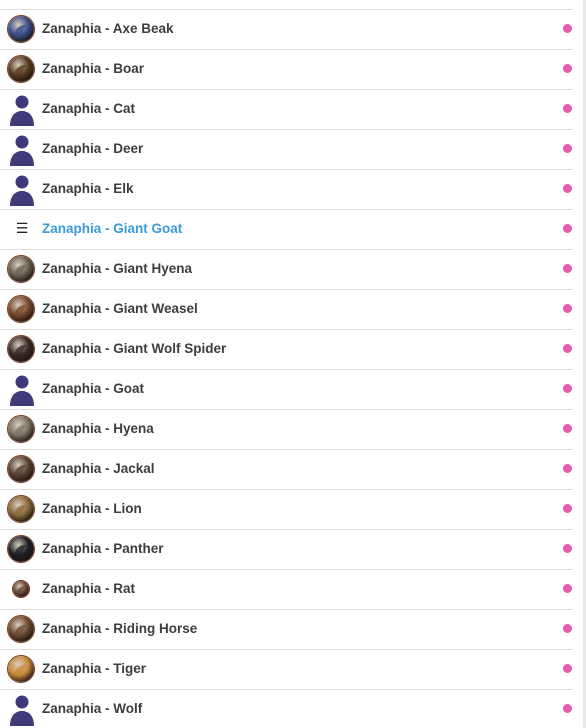 The height and width of the screenshot is (728, 586). What do you see at coordinates (98, 429) in the screenshot?
I see `character-name: Zanaphia - Hyena` at bounding box center [98, 429].